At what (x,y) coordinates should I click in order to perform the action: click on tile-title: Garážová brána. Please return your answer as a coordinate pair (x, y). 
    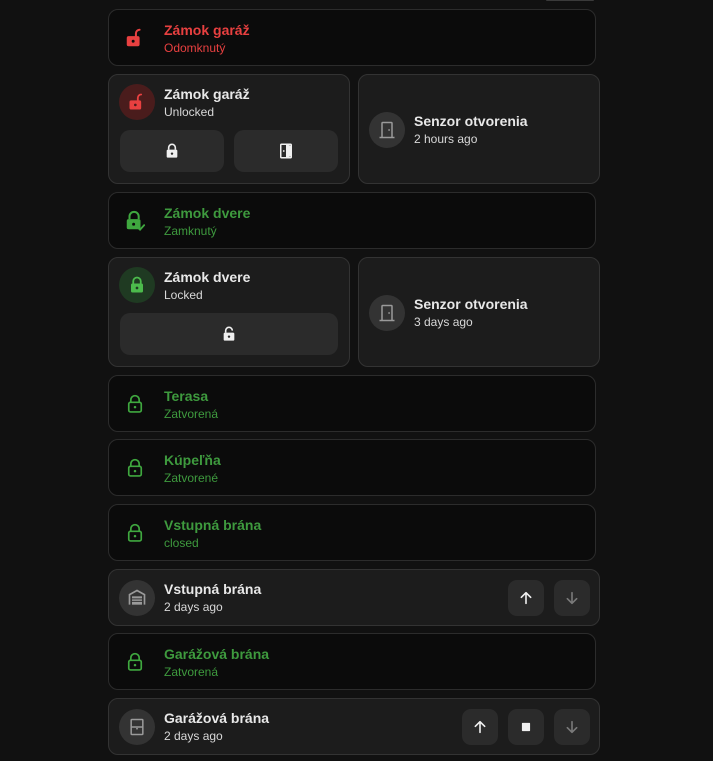
    Looking at the image, I should click on (217, 718).